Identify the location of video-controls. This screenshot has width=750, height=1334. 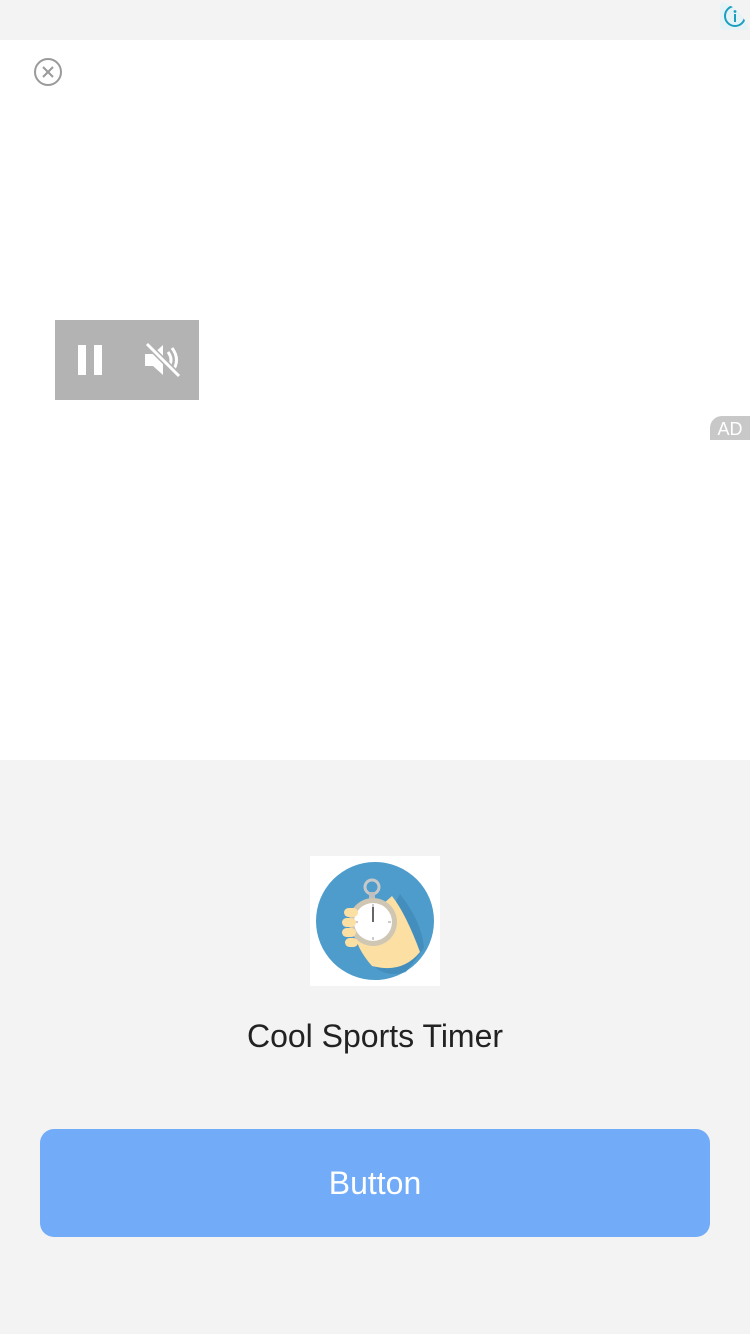
(127, 360).